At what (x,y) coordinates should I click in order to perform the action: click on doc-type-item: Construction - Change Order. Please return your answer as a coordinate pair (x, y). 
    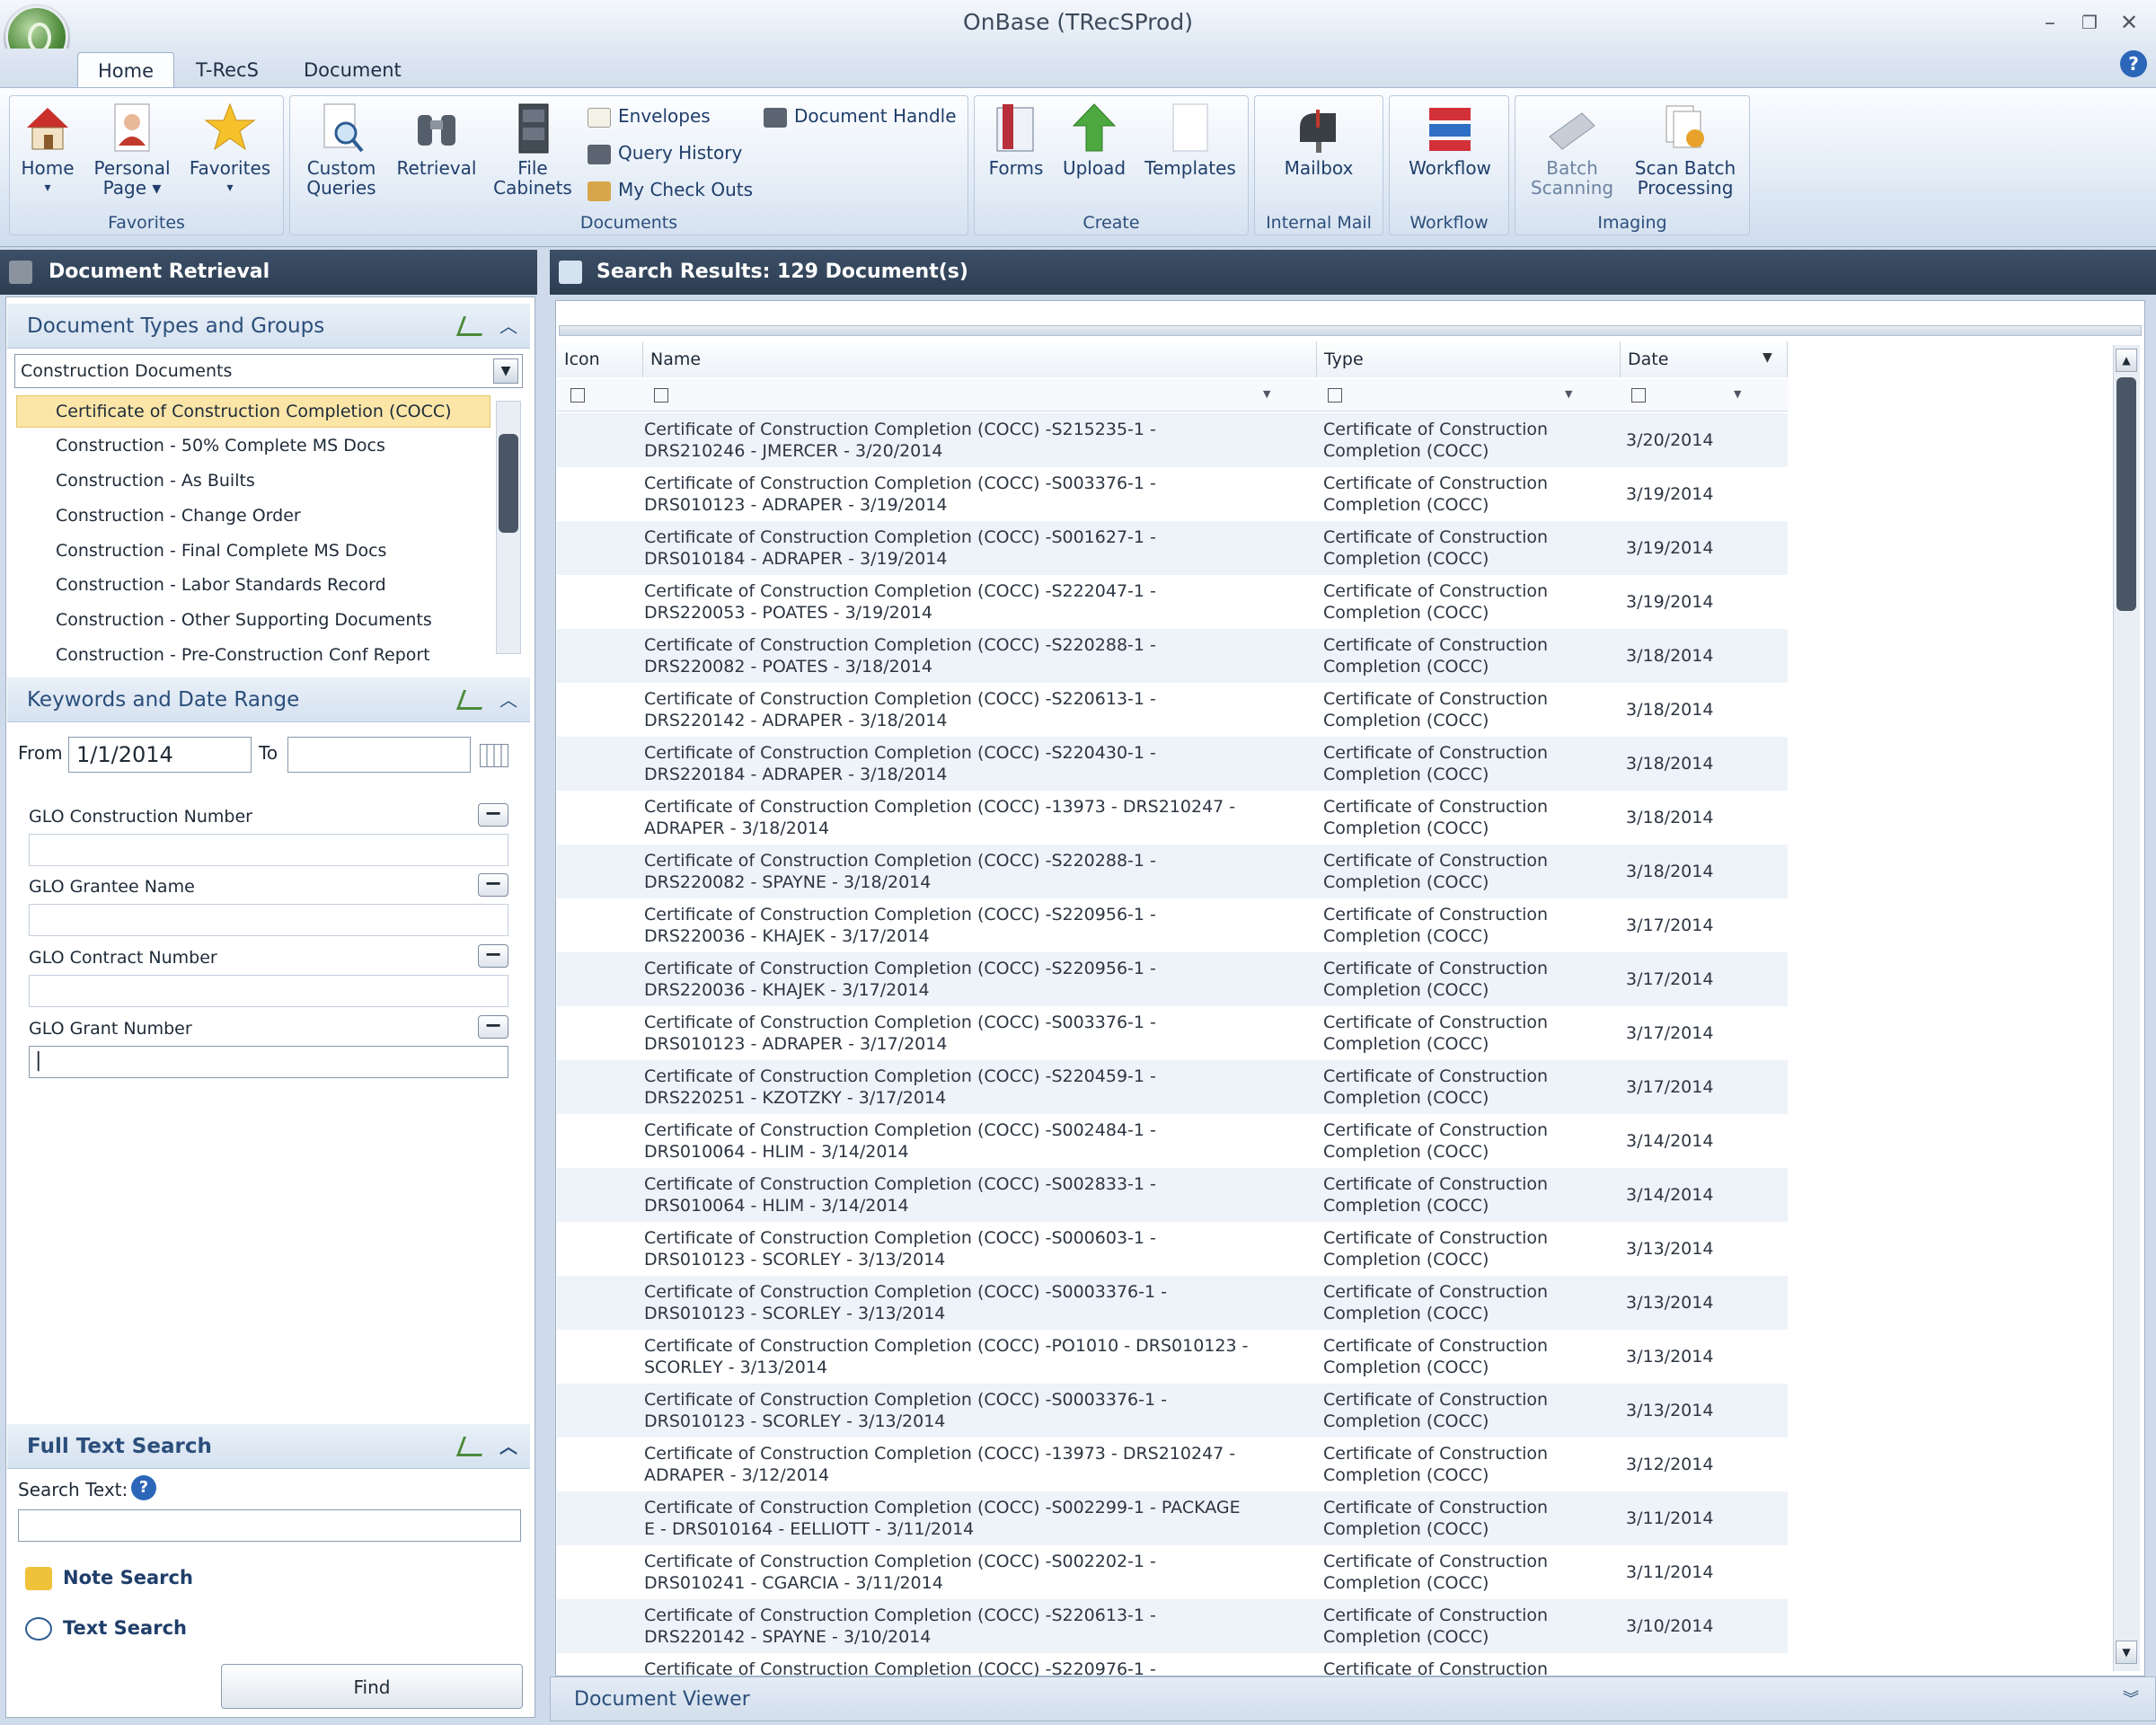
    Looking at the image, I should click on (179, 516).